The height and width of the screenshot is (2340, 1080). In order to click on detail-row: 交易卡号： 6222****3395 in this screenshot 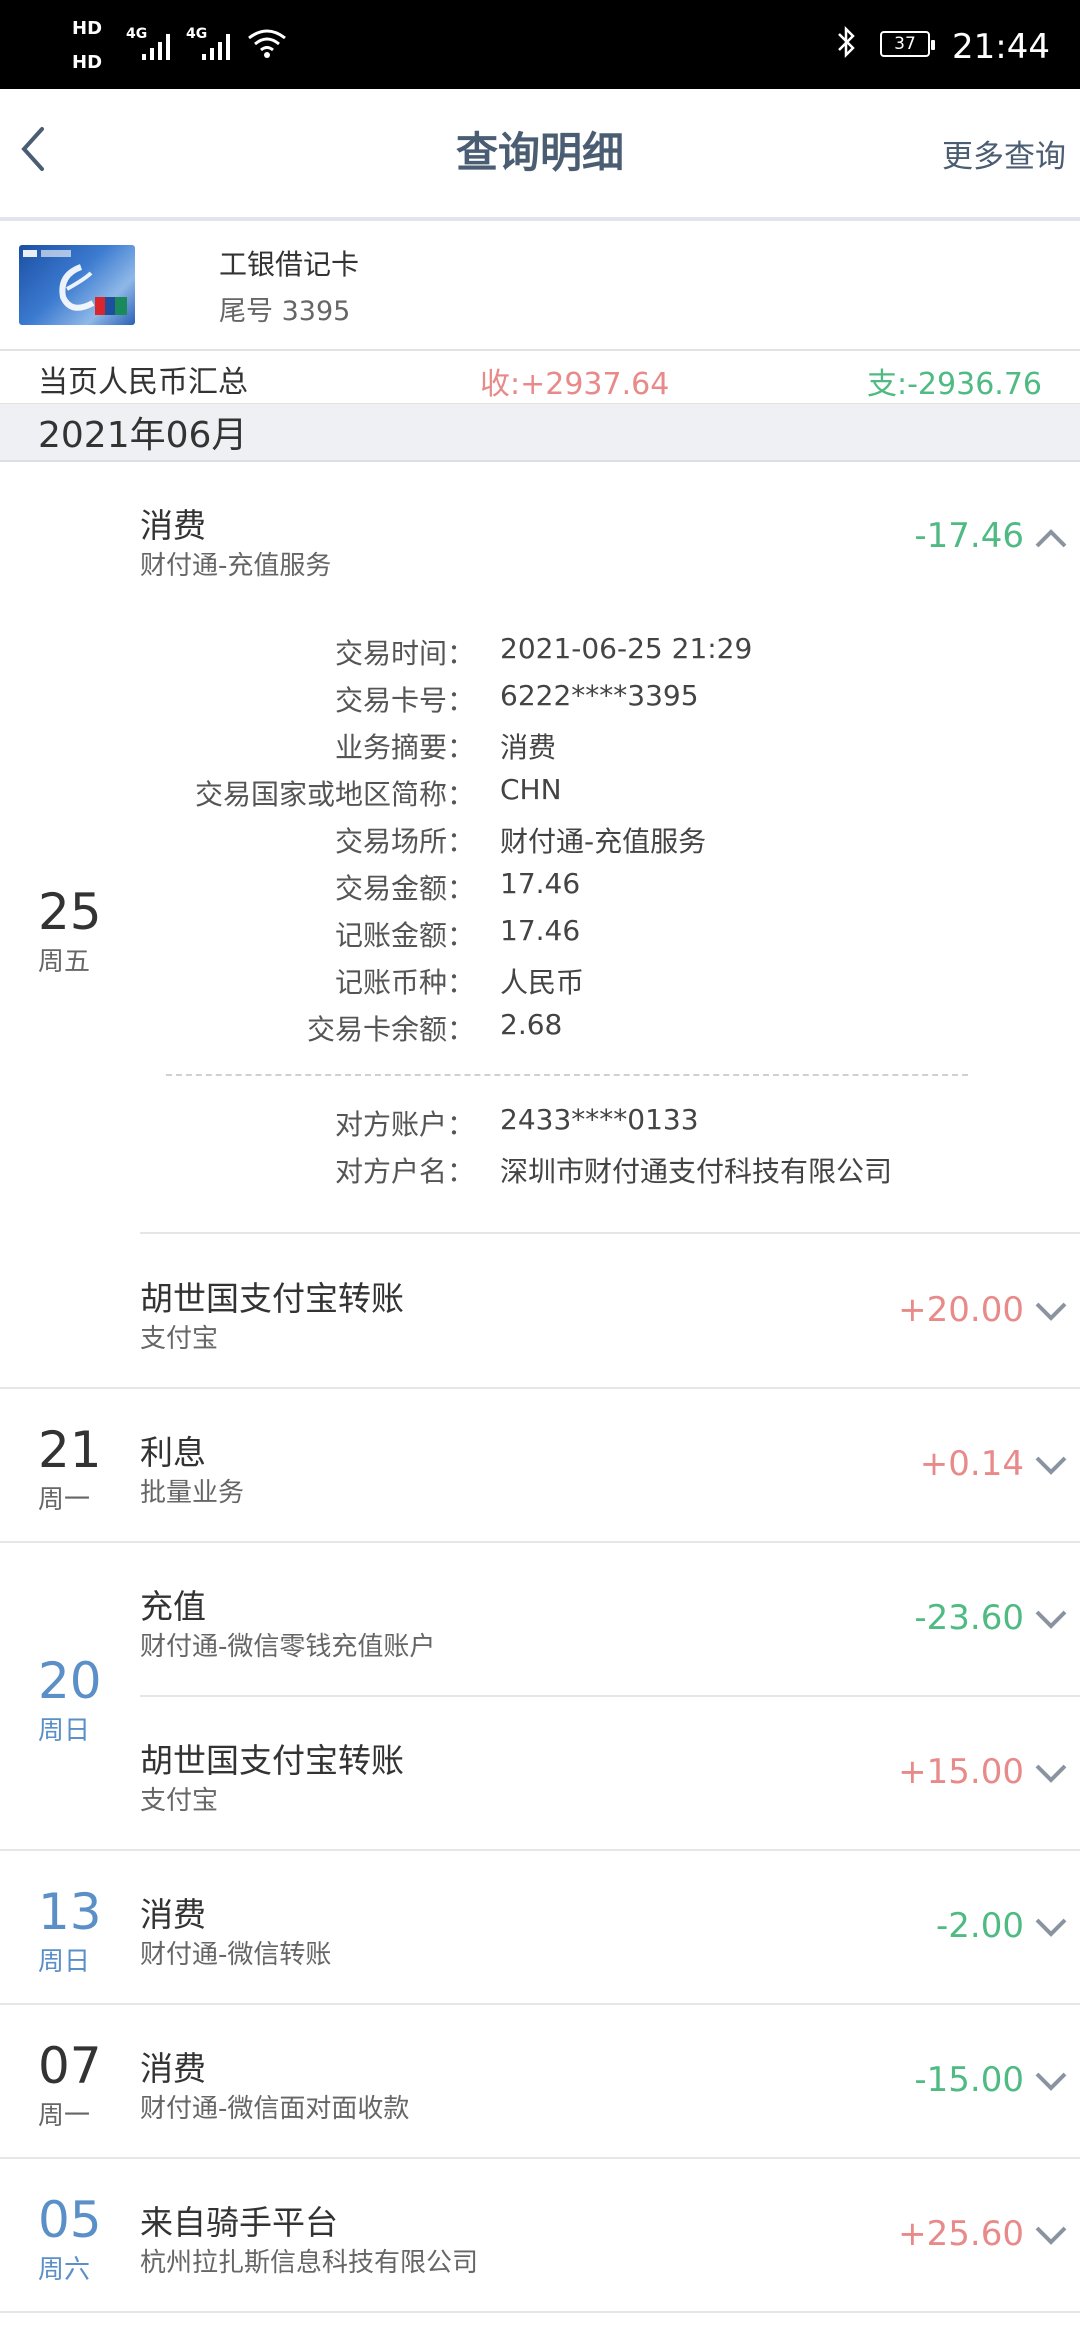, I will do `click(540, 699)`.